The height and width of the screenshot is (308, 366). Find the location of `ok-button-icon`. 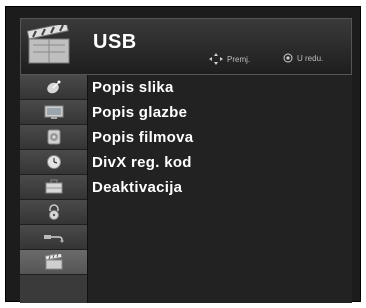

ok-button-icon is located at coordinates (288, 58).